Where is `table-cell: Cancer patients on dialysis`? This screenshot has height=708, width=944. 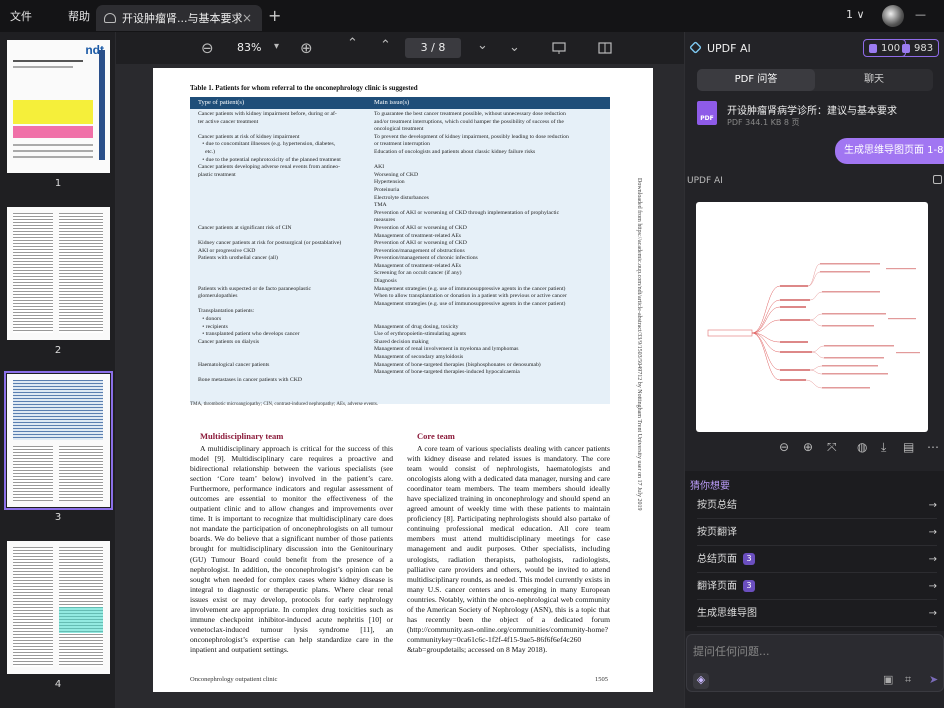 table-cell: Cancer patients on dialysis is located at coordinates (229, 341).